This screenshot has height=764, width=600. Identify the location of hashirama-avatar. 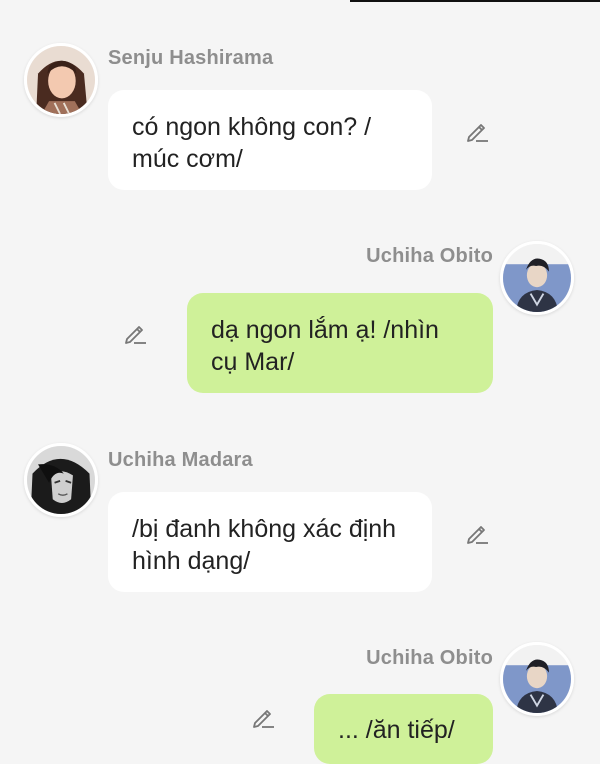
(61, 80).